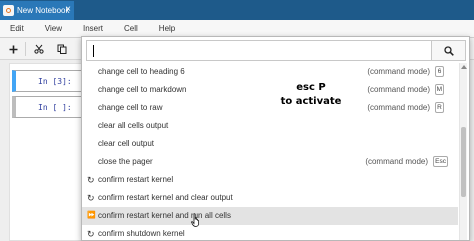  I want to click on toolbar-separator, so click(25, 49).